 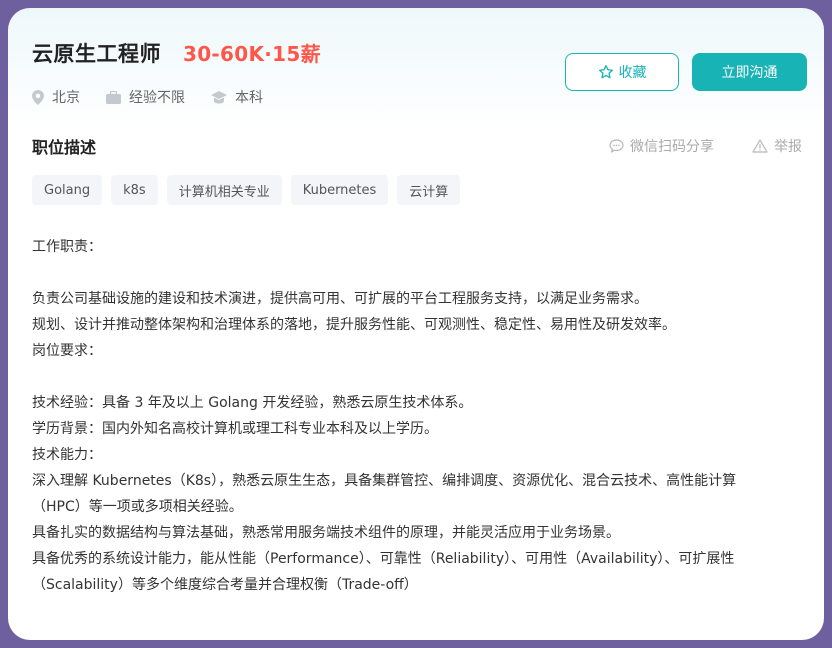 What do you see at coordinates (616, 146) in the screenshot?
I see `chat-bubble-icon` at bounding box center [616, 146].